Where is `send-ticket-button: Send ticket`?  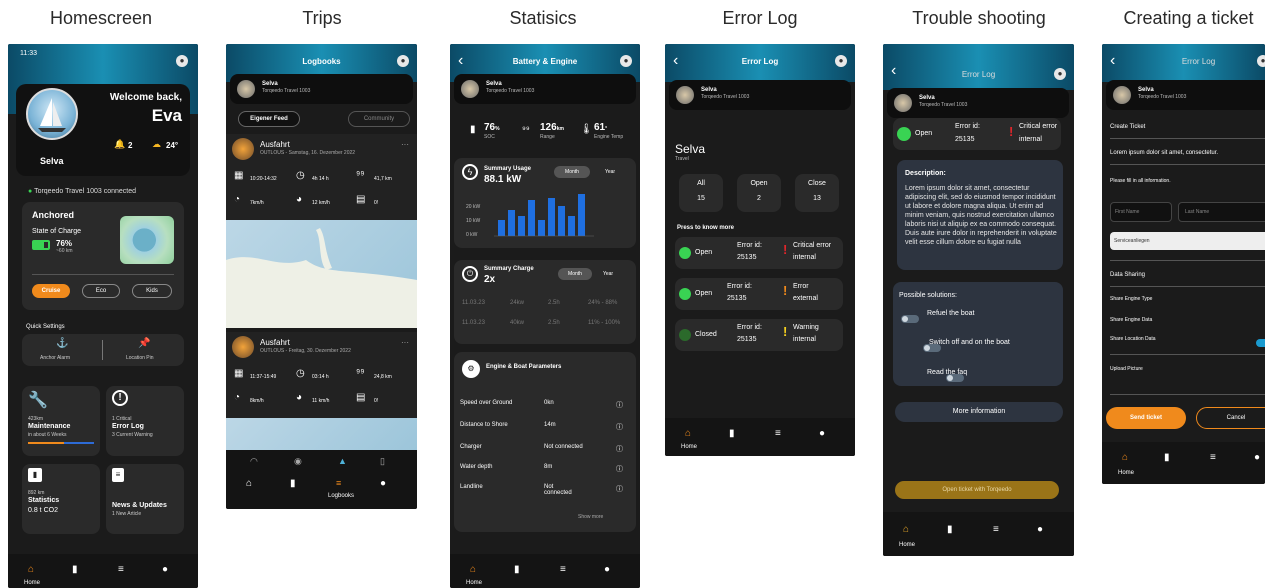 send-ticket-button: Send ticket is located at coordinates (1146, 418).